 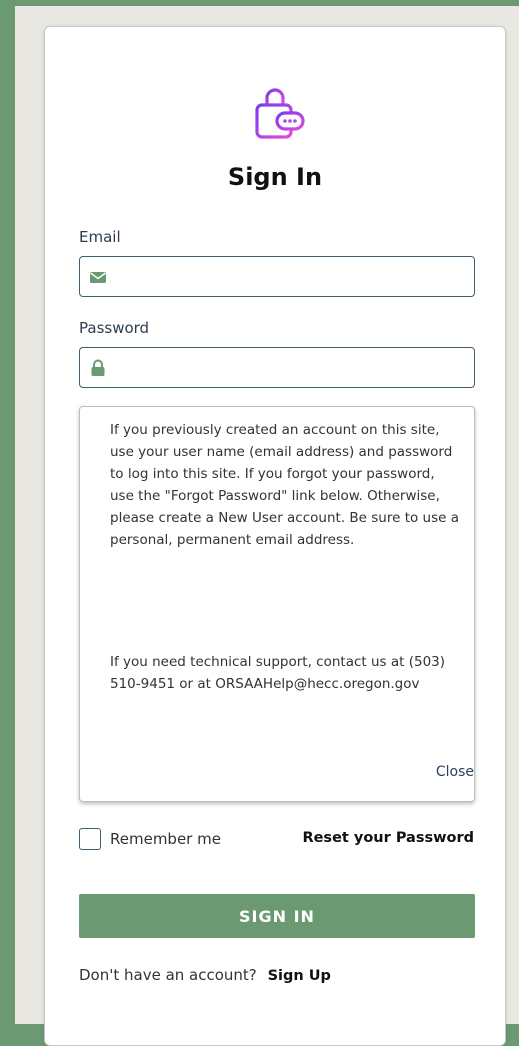 What do you see at coordinates (165, 839) in the screenshot?
I see `remember-label: Remember me` at bounding box center [165, 839].